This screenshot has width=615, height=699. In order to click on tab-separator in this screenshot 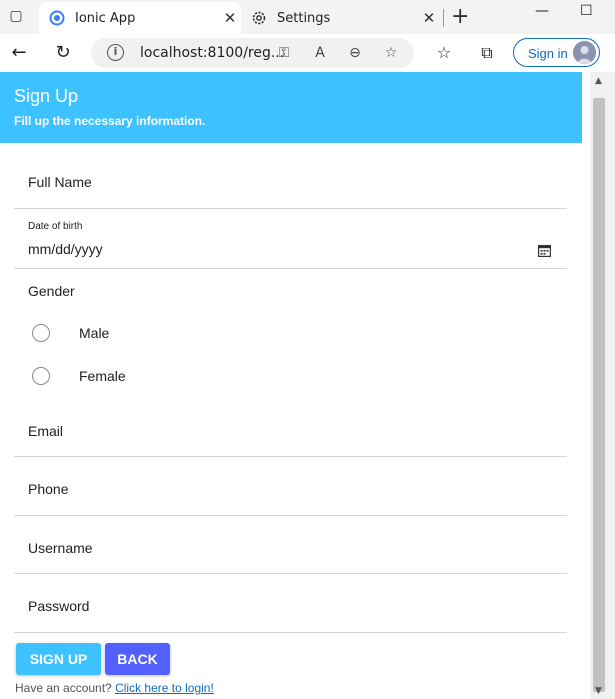, I will do `click(443, 18)`.